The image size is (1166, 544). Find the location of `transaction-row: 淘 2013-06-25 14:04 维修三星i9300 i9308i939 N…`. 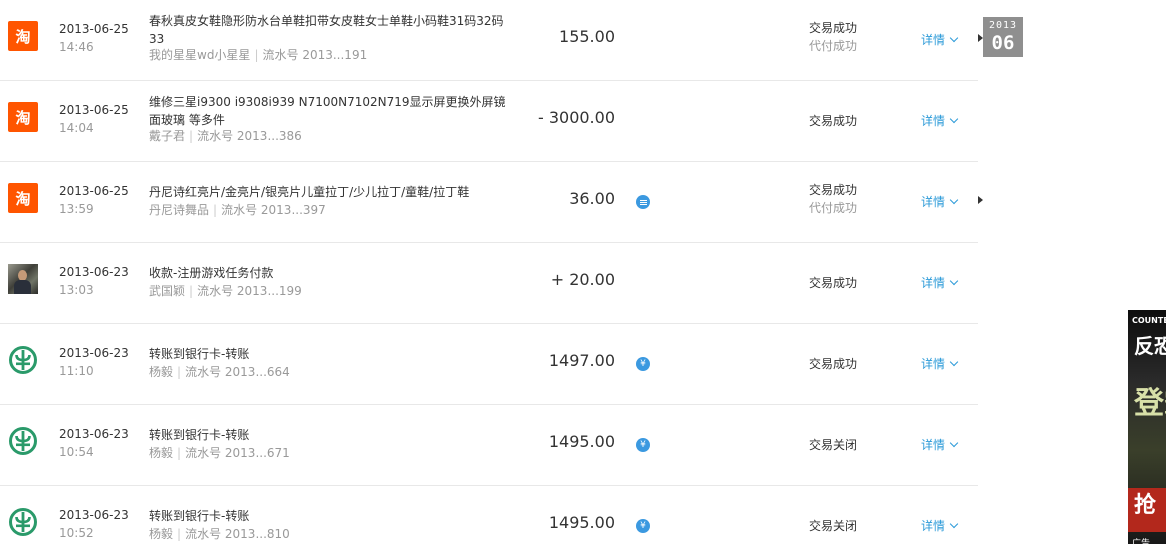

transaction-row: 淘 2013-06-25 14:04 维修三星i9300 i9308i939 N… is located at coordinates (489, 121).